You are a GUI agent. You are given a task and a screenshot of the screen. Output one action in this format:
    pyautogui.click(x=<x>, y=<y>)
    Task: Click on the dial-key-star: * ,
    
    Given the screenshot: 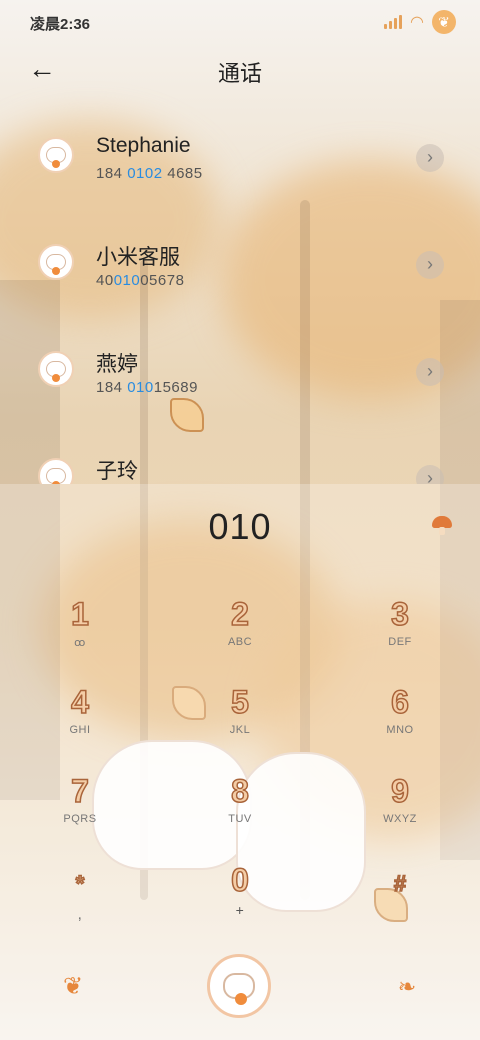 What is the action you would take?
    pyautogui.click(x=80, y=906)
    